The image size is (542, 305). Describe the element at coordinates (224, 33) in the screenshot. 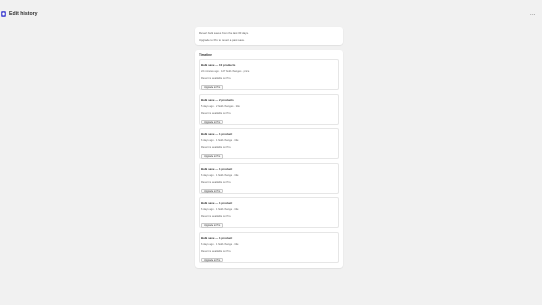

I see `notice-text: Revert bulk saves from the last 30 days.` at that location.